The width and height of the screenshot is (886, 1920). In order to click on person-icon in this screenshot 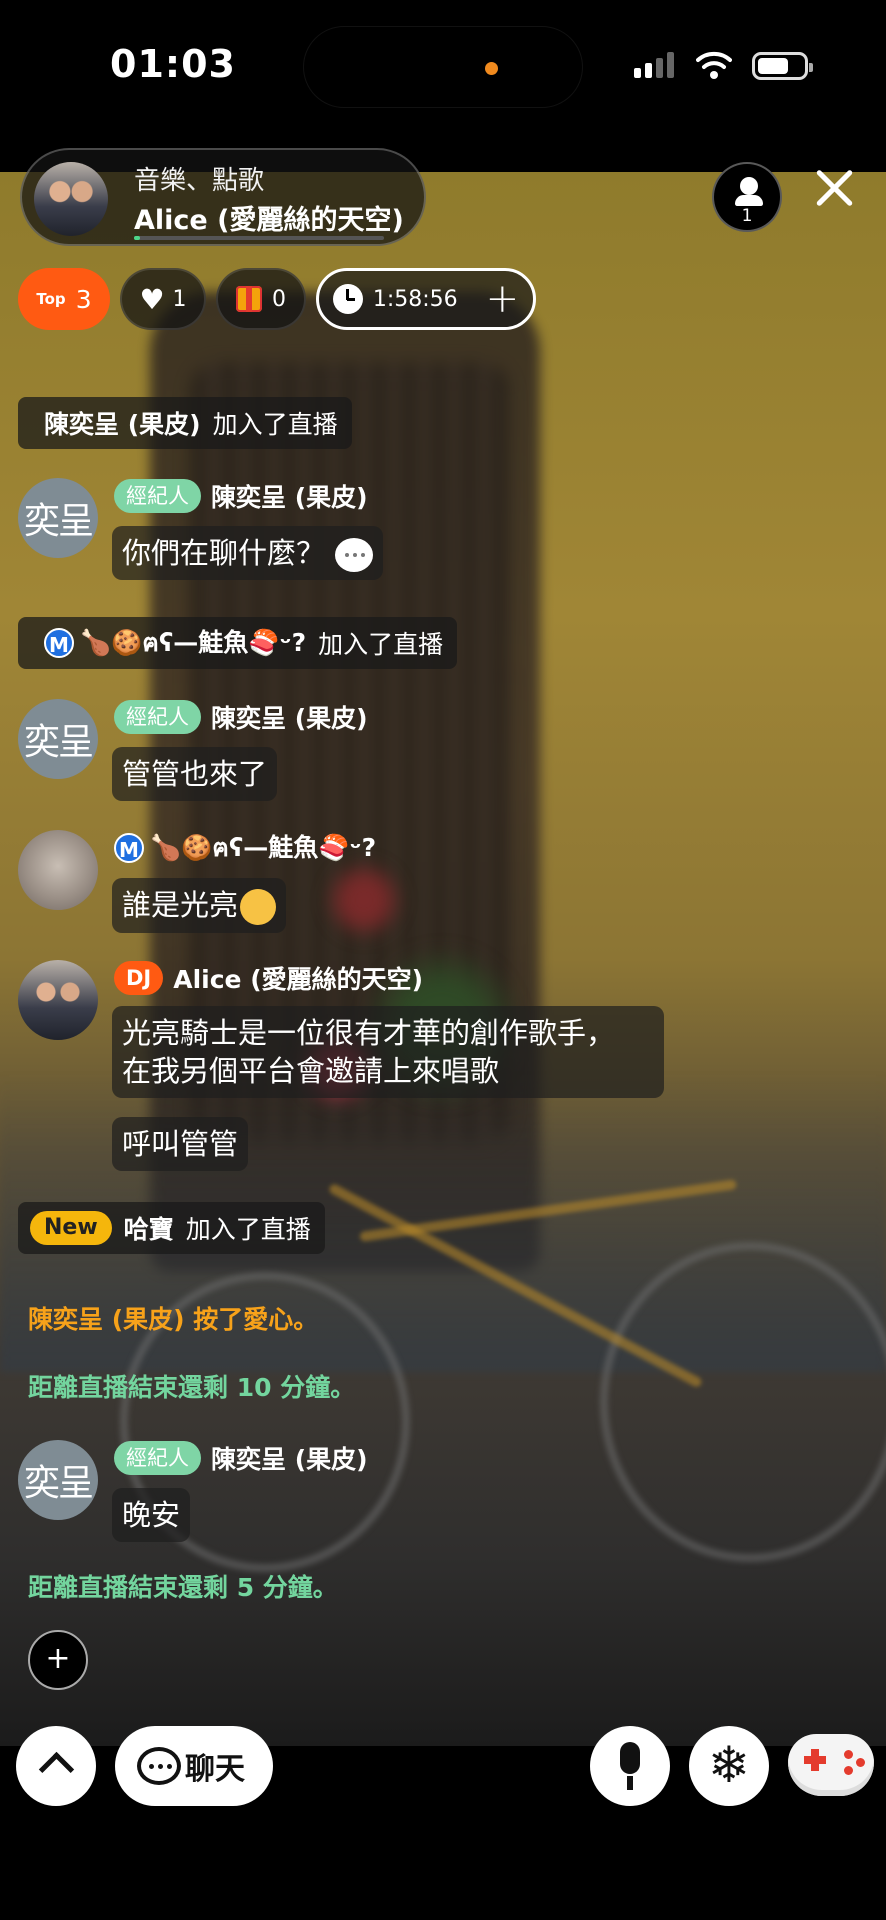, I will do `click(749, 186)`.